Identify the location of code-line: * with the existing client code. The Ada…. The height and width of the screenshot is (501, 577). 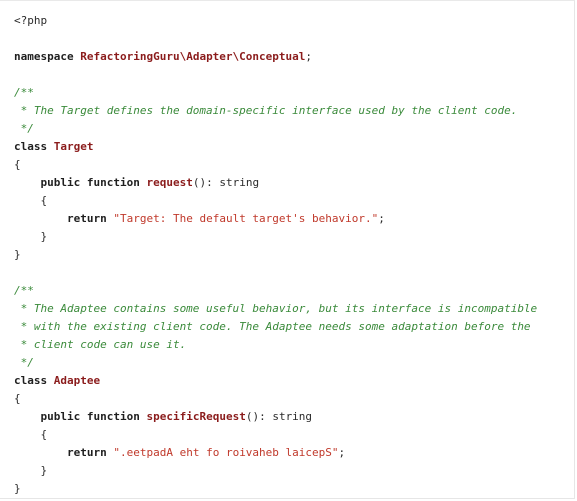
(294, 327).